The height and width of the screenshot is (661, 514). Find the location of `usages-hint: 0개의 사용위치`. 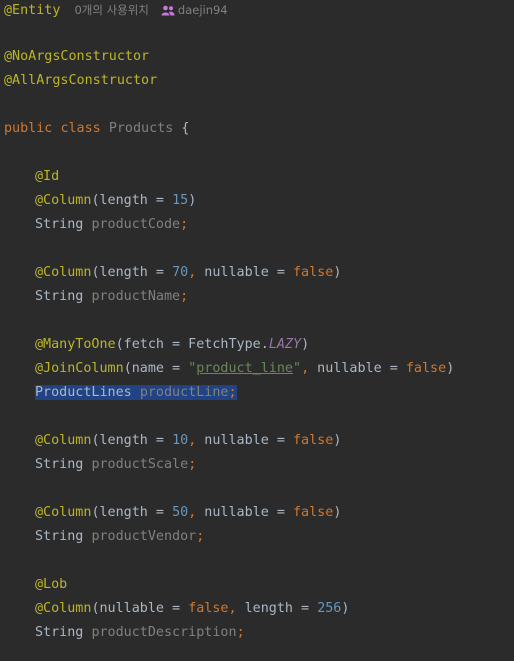

usages-hint: 0개의 사용위치 is located at coordinates (111, 10).